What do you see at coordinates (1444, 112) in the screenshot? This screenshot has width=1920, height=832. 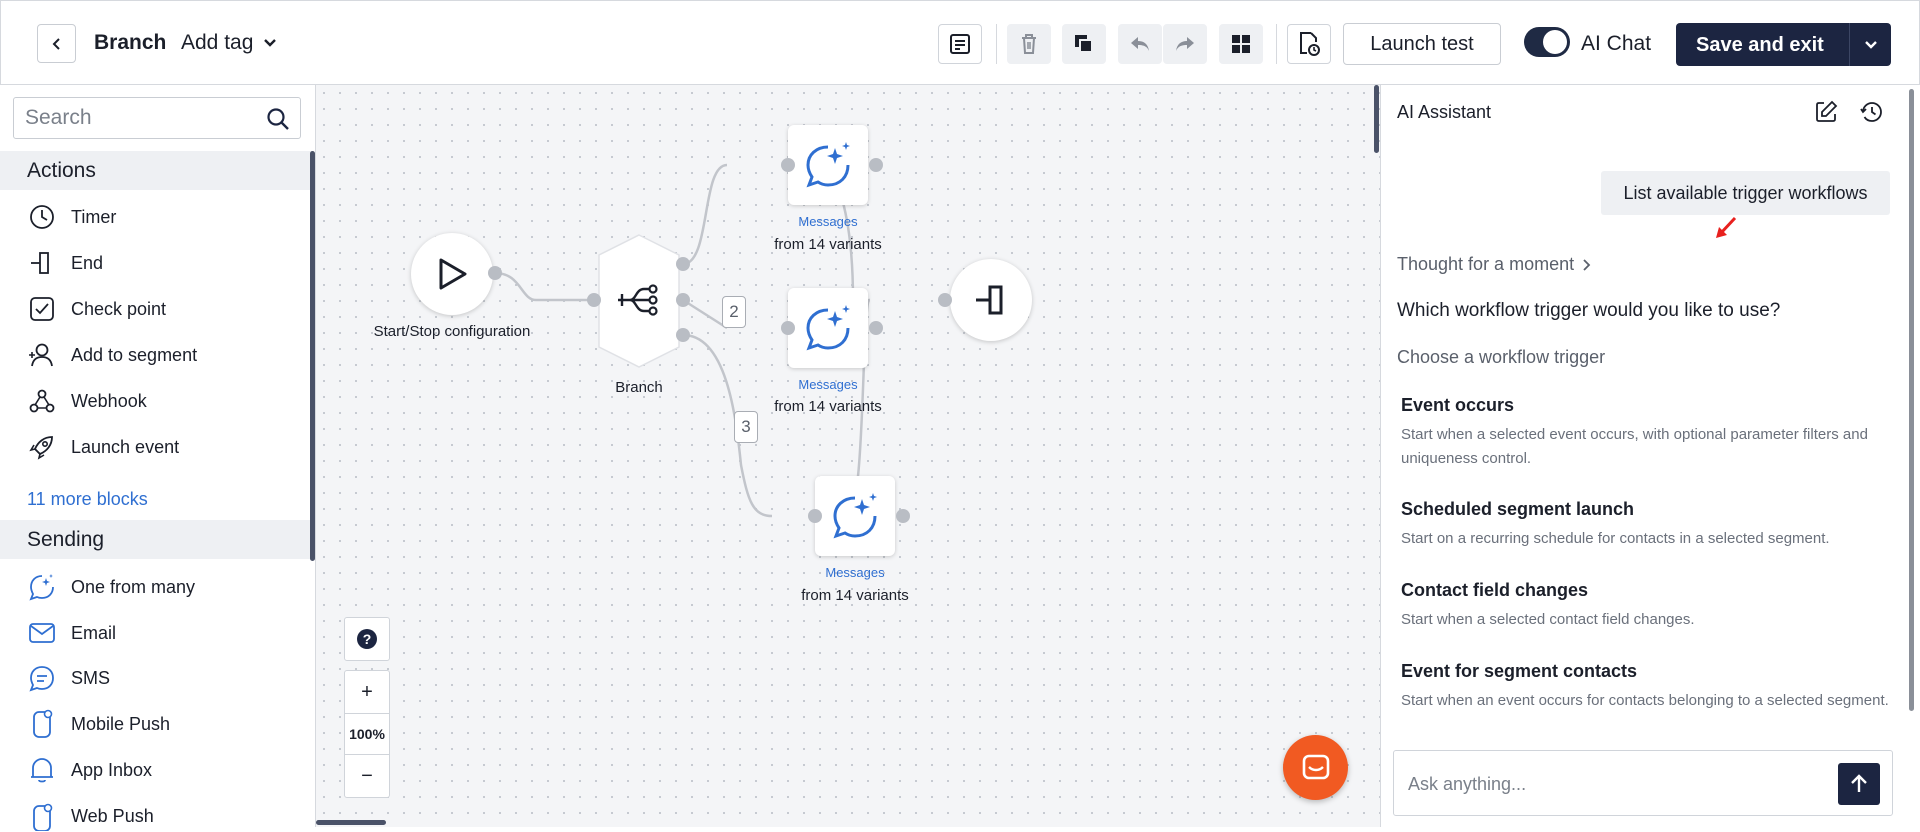 I see `ai-panel-title: AI Assistant` at bounding box center [1444, 112].